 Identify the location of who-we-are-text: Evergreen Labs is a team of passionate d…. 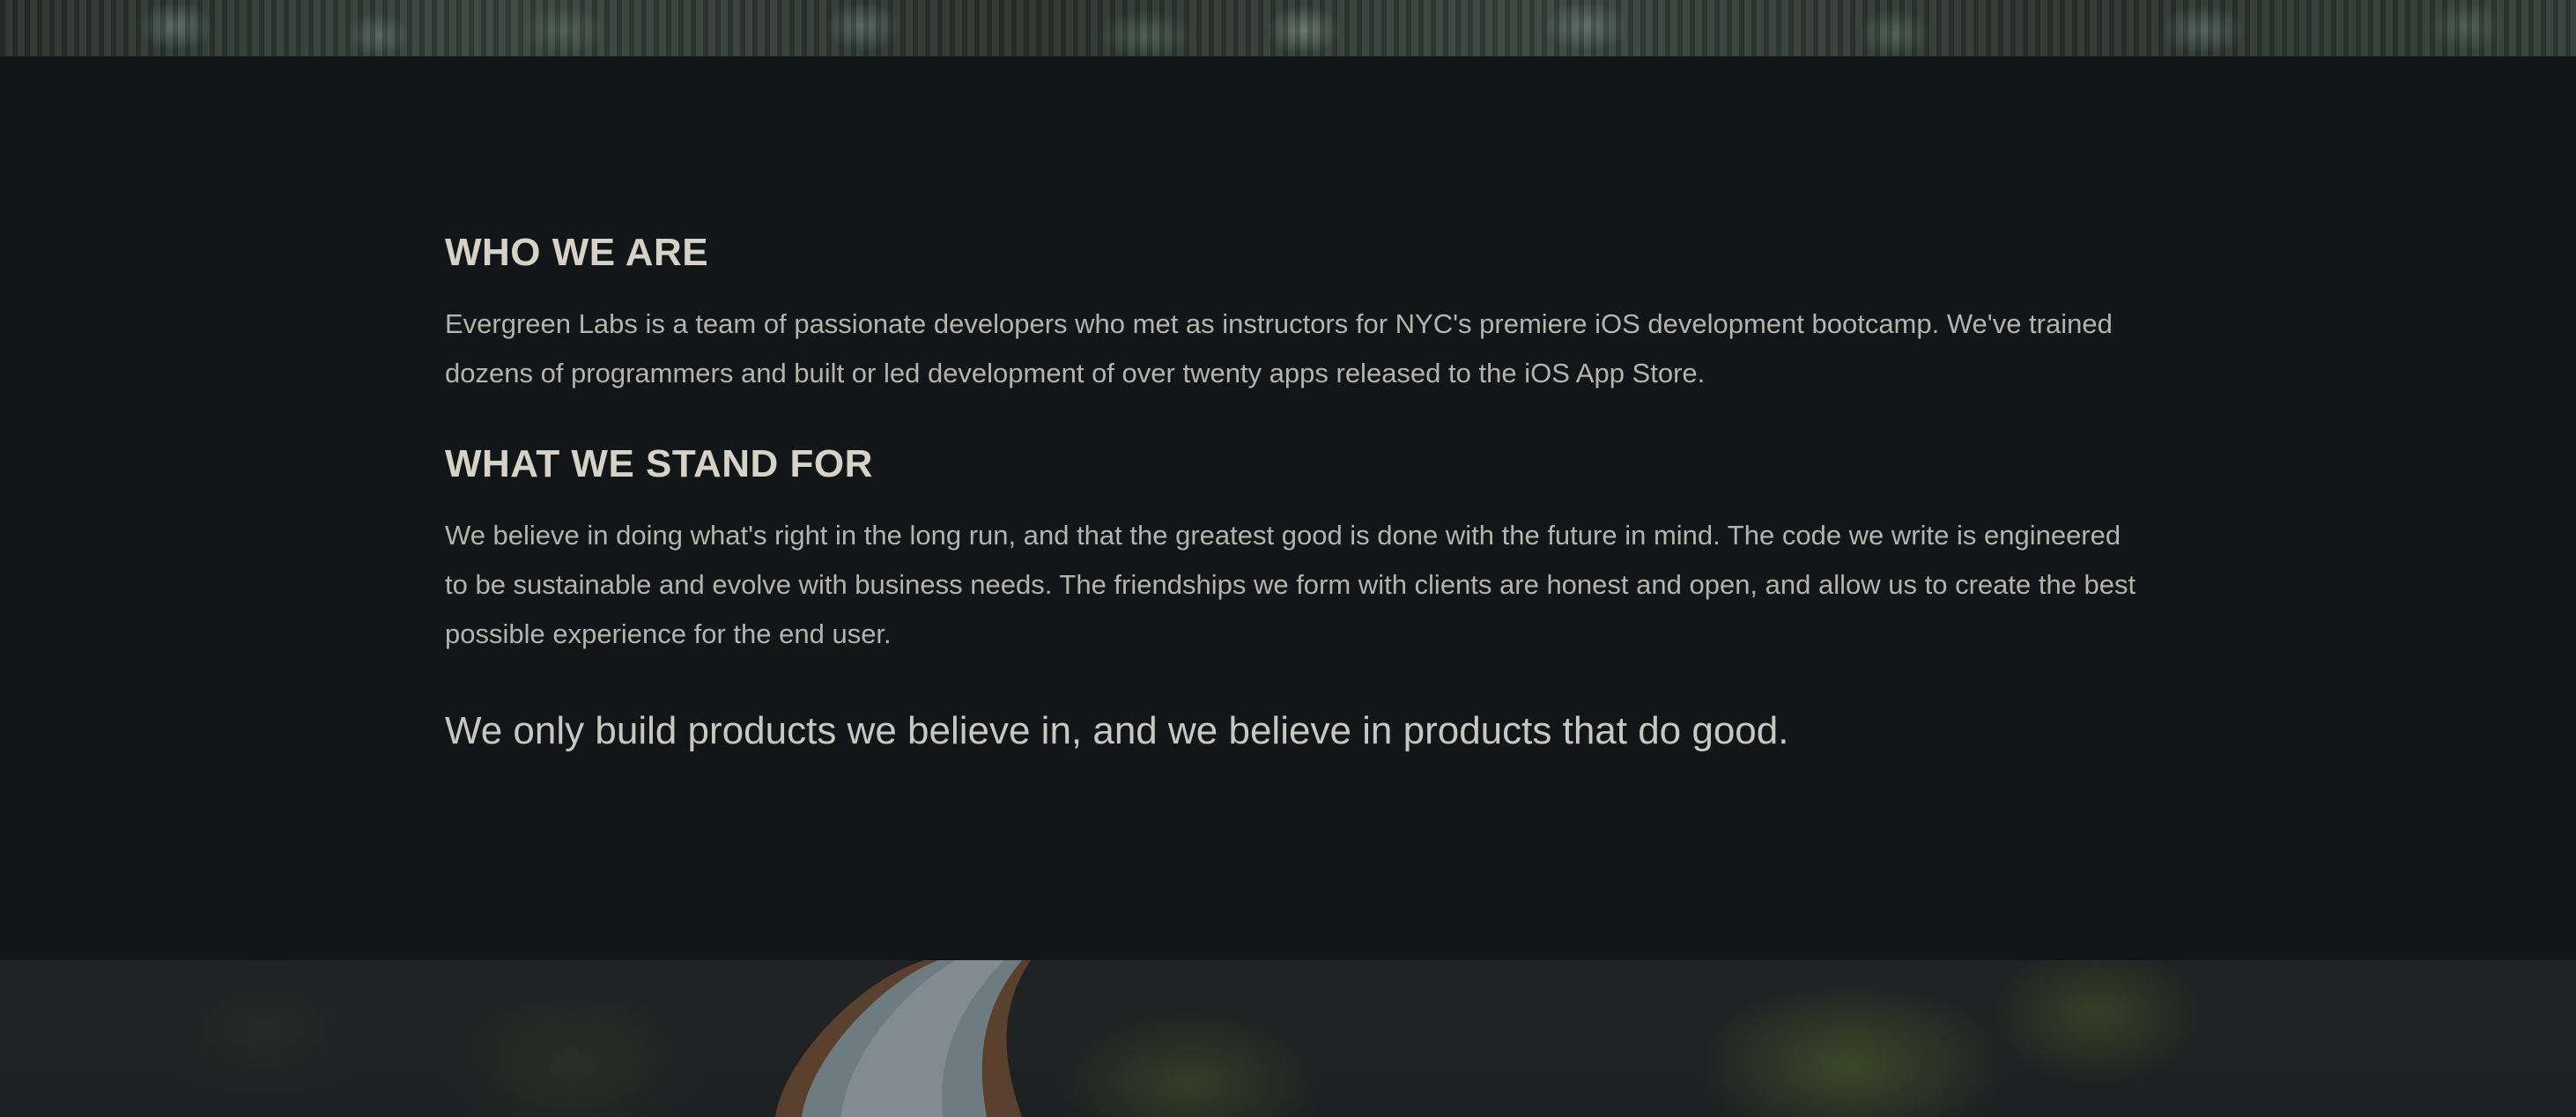
(1279, 348).